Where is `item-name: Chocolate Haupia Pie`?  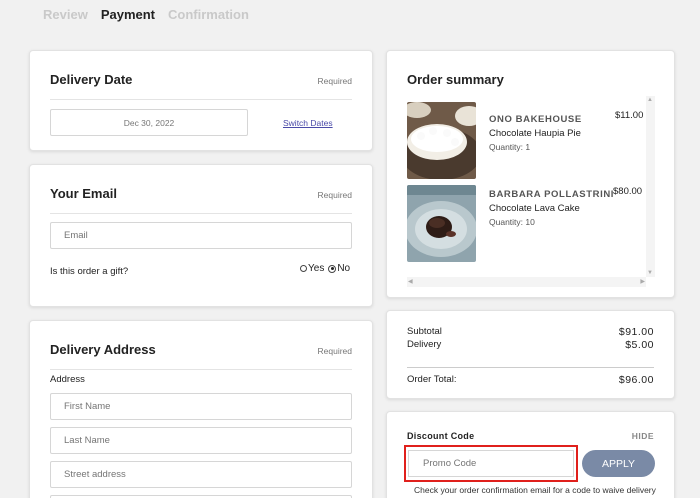 item-name: Chocolate Haupia Pie is located at coordinates (535, 133).